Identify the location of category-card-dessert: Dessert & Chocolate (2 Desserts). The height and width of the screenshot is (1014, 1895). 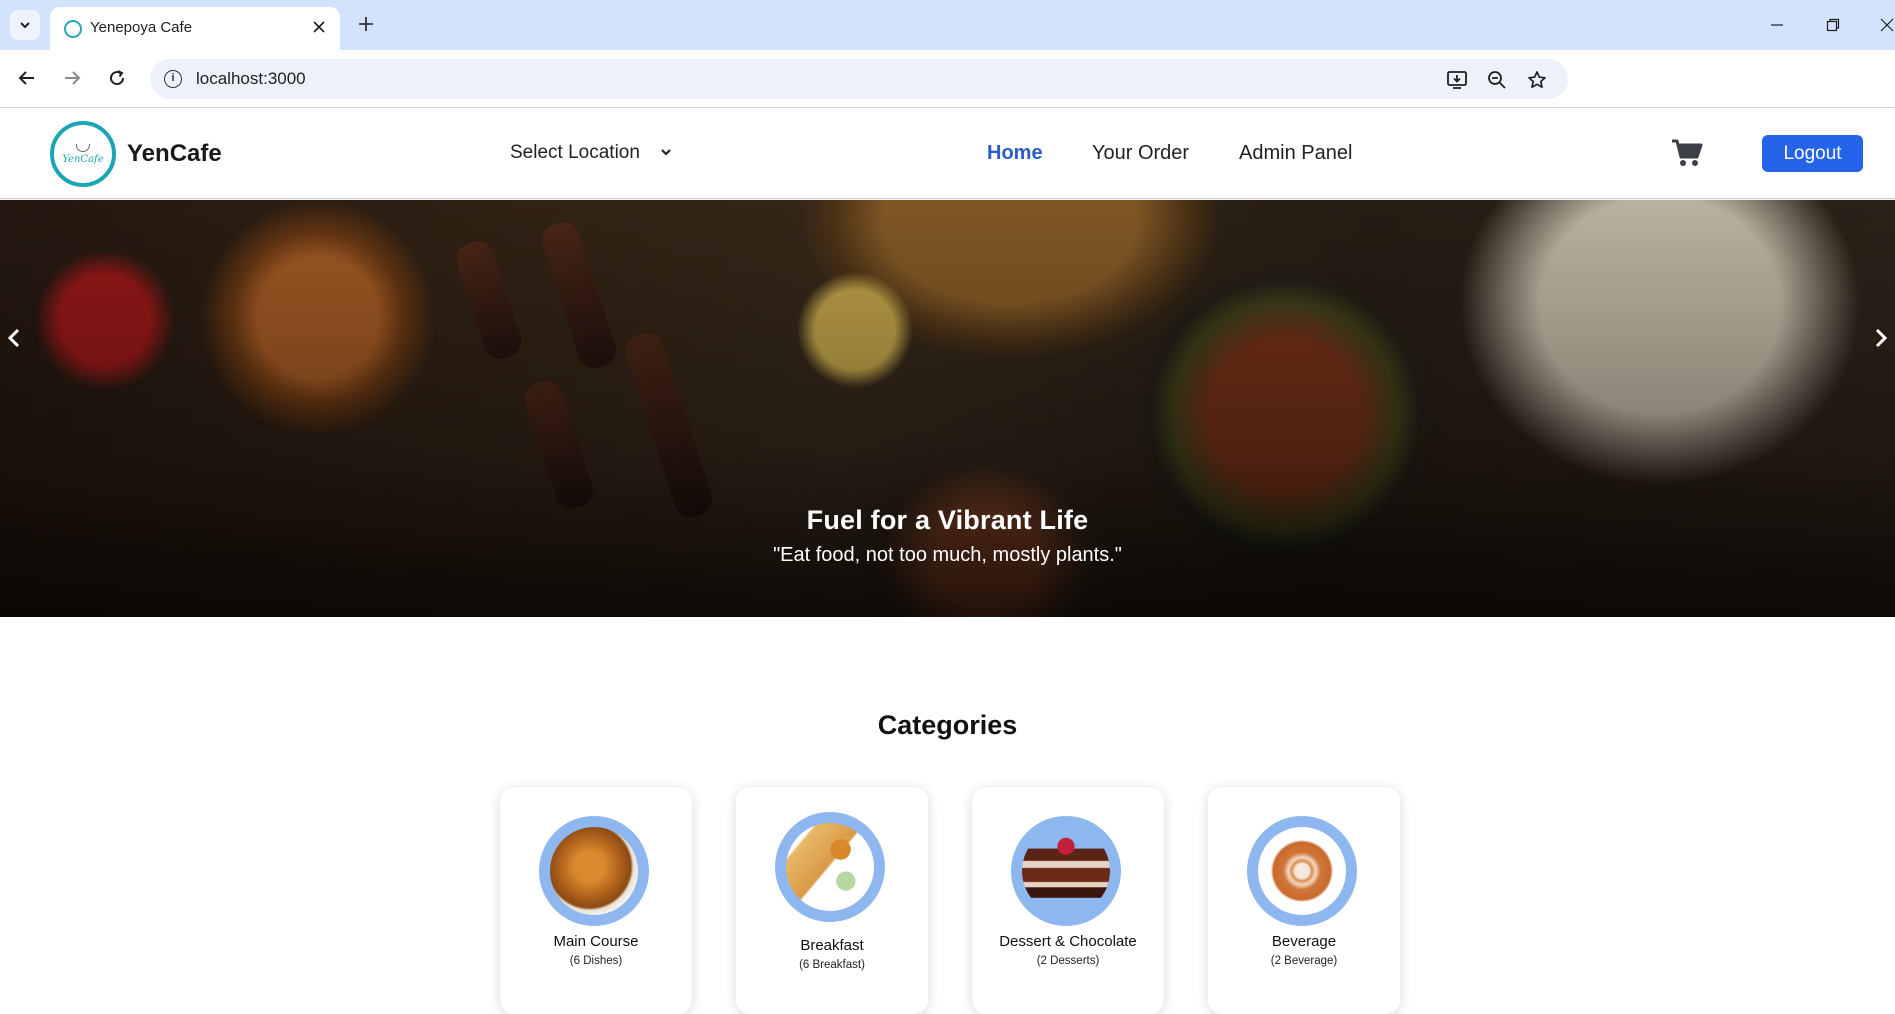
(1068, 900).